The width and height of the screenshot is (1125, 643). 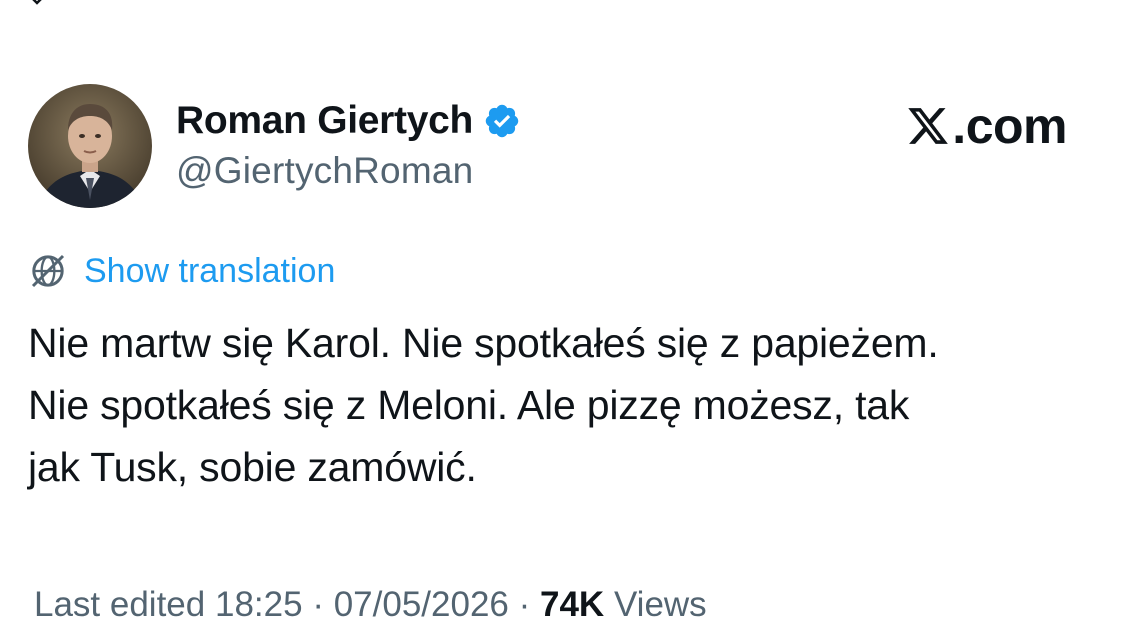 What do you see at coordinates (324, 121) in the screenshot?
I see `author-display-name: Roman Giertych` at bounding box center [324, 121].